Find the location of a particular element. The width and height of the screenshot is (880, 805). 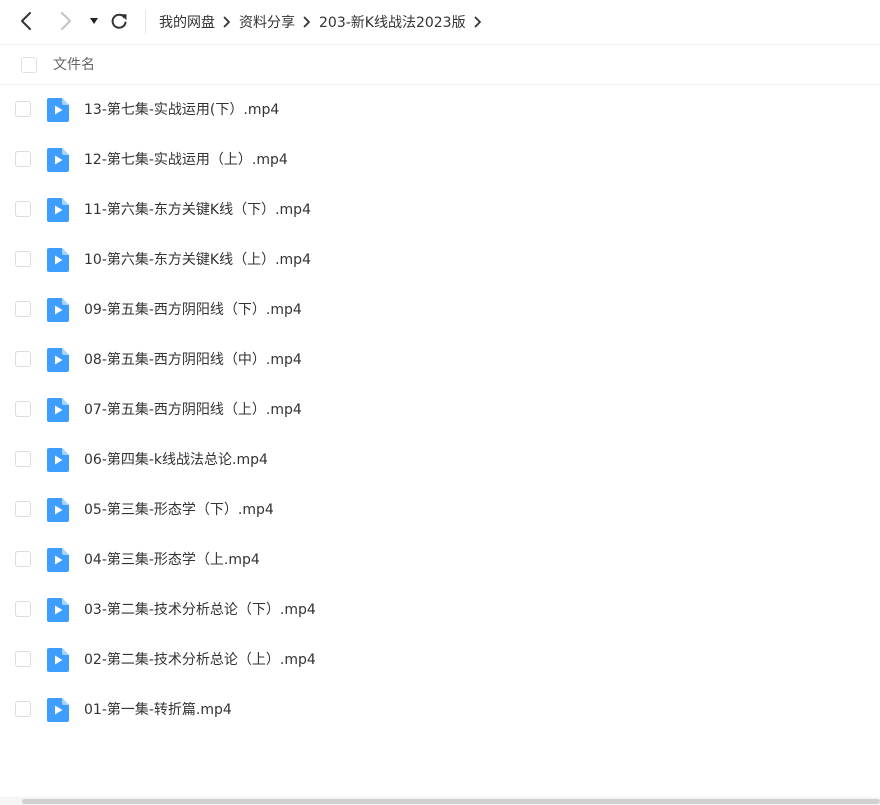

file-name: 05-第三集-形态学（下）.mp4 is located at coordinates (179, 510).